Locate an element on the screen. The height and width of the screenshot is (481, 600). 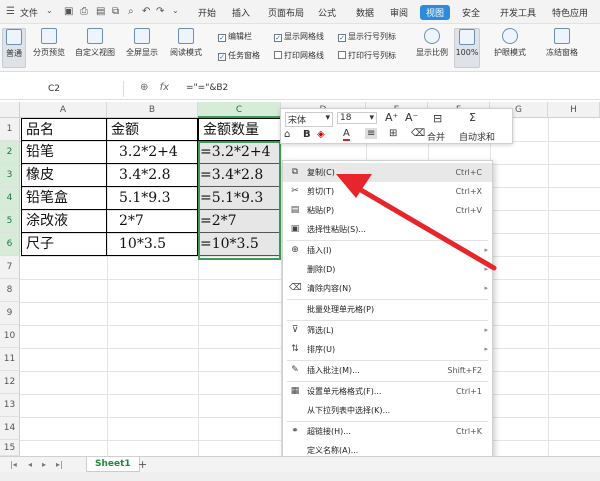
autosum-button: 自动求和 is located at coordinates (477, 136).